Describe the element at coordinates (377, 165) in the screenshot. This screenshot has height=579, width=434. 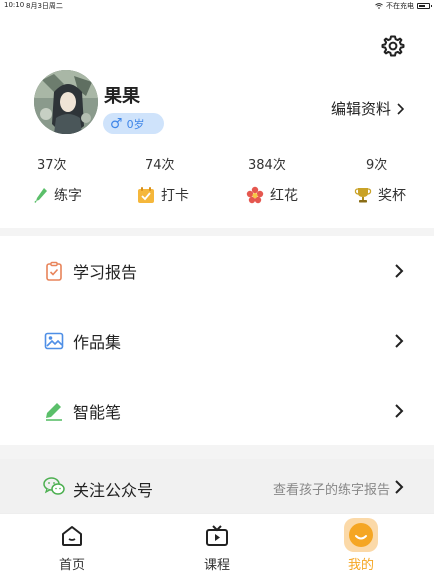
I see `stat-count-trophies: 9次` at that location.